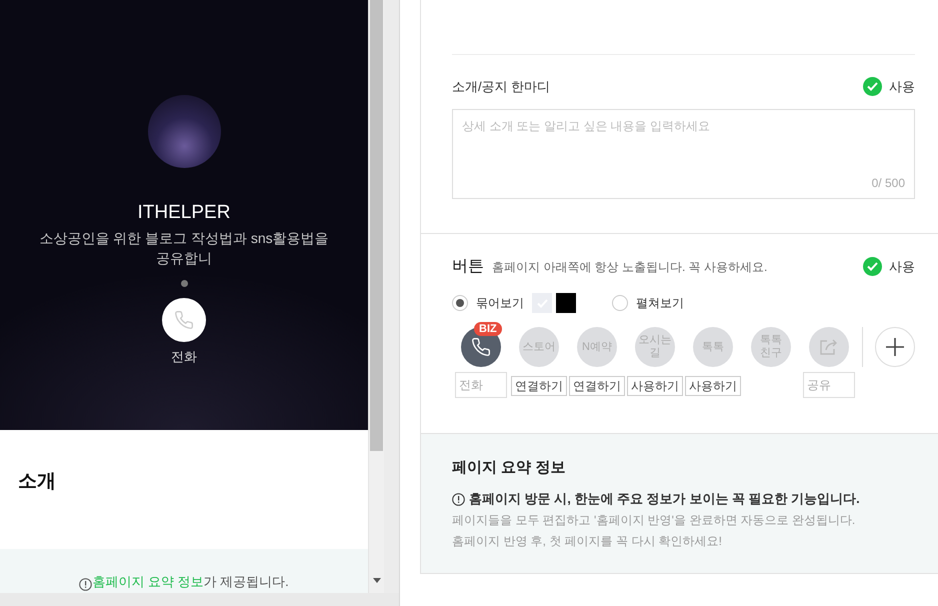 The width and height of the screenshot is (938, 606). Describe the element at coordinates (184, 213) in the screenshot. I see `site-title: ITHELPER` at that location.